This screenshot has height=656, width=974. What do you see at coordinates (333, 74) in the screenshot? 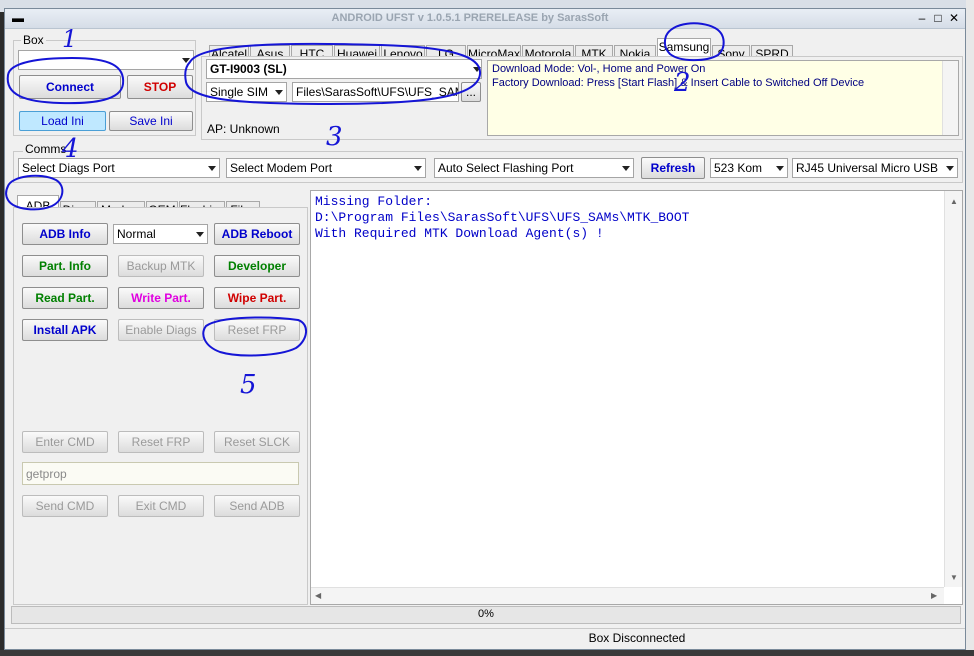
I see `circle-model-annotation` at bounding box center [333, 74].